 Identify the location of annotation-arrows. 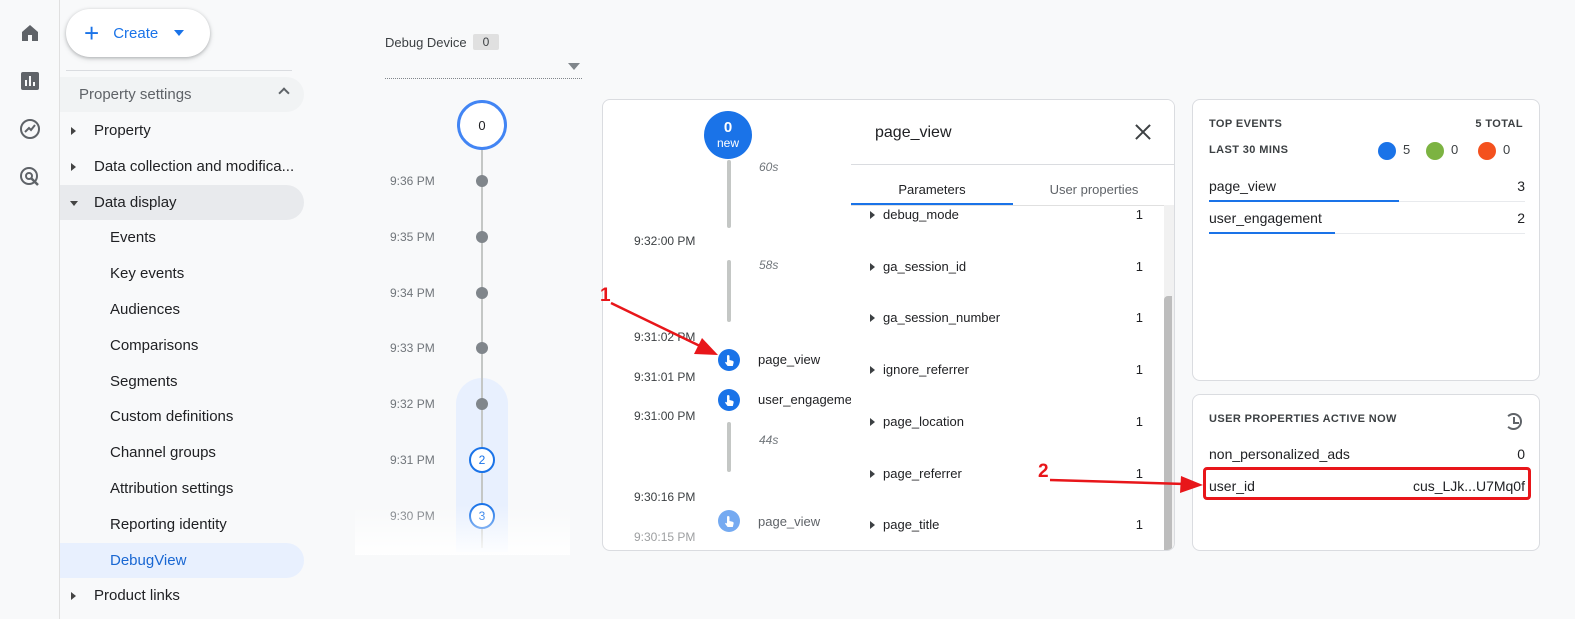
(906, 397).